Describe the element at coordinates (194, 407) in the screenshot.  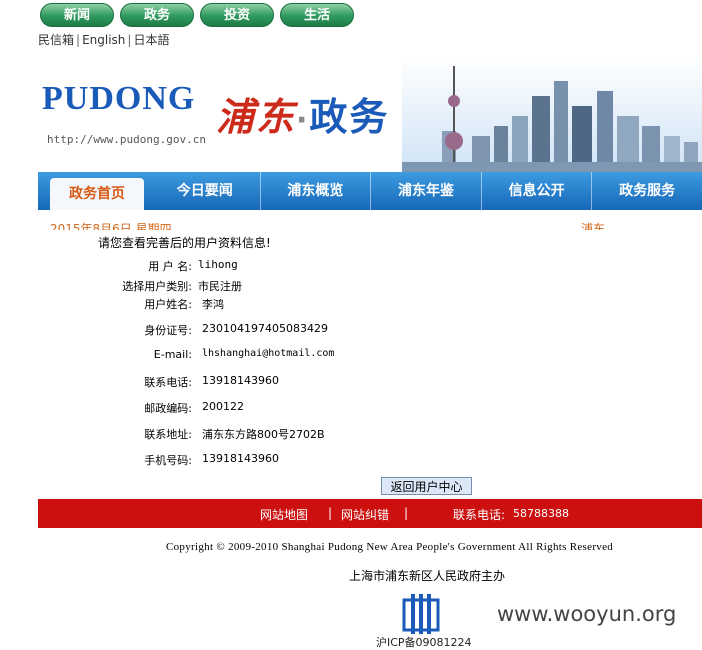
I see `field-postcode: 邮政编码: 200122` at that location.